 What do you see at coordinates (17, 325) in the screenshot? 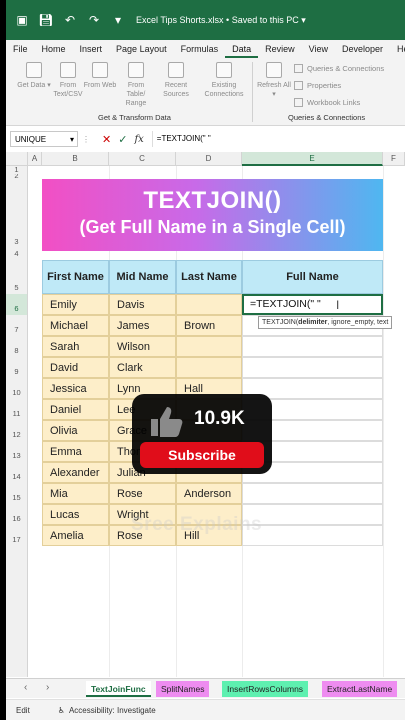
I see `row-header: 7` at bounding box center [17, 325].